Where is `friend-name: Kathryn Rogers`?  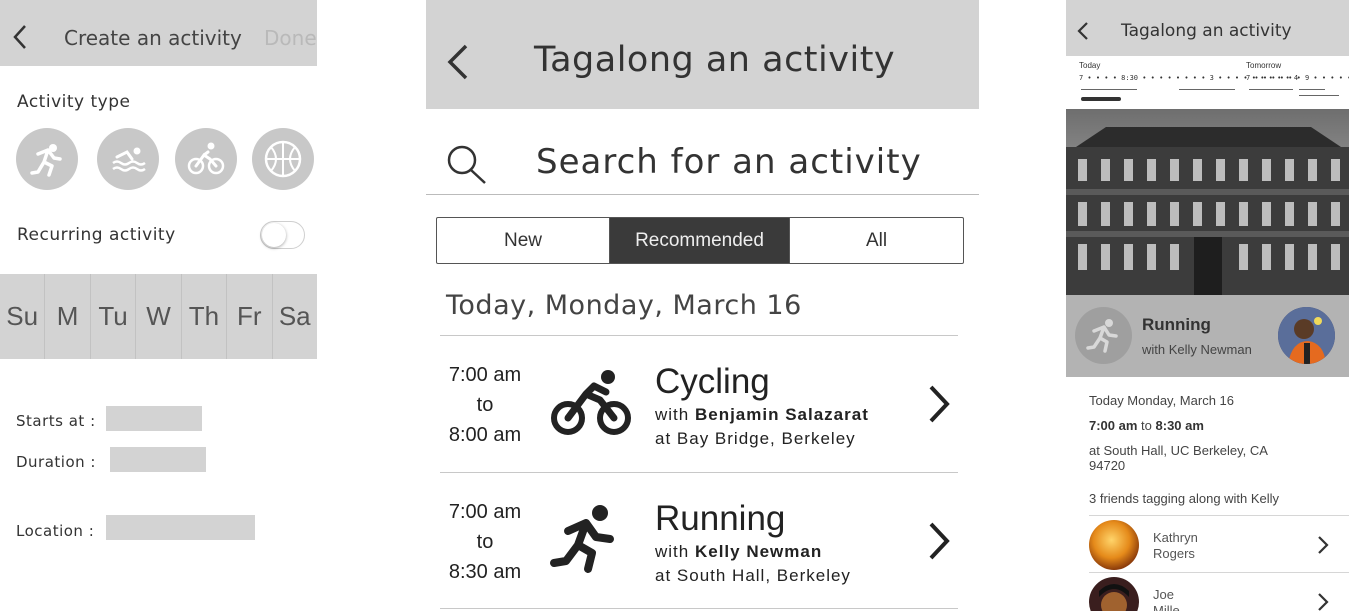 friend-name: Kathryn Rogers is located at coordinates (1175, 546).